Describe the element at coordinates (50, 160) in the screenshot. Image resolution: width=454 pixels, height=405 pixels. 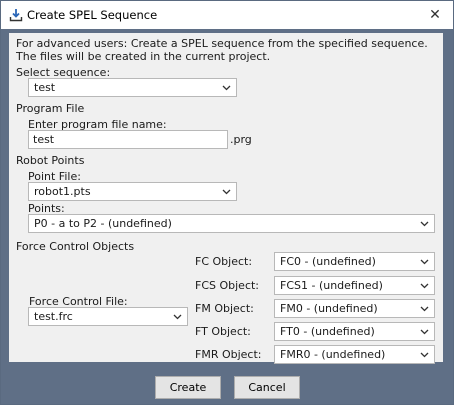
I see `robot-points-section-label: Robot Points` at that location.